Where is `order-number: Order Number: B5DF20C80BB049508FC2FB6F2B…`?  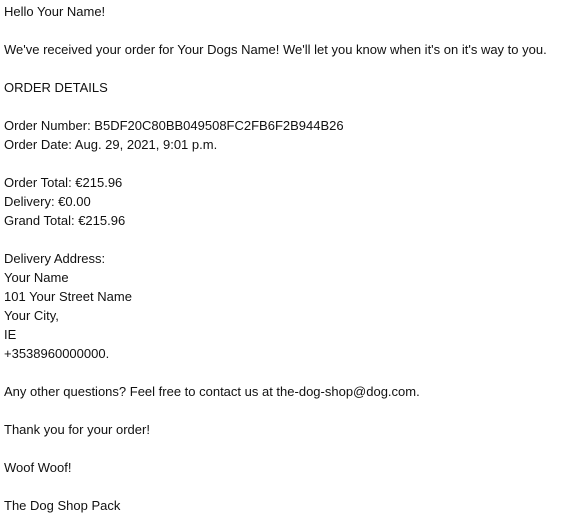
order-number: Order Number: B5DF20C80BB049508FC2FB6F2B… is located at coordinates (174, 125).